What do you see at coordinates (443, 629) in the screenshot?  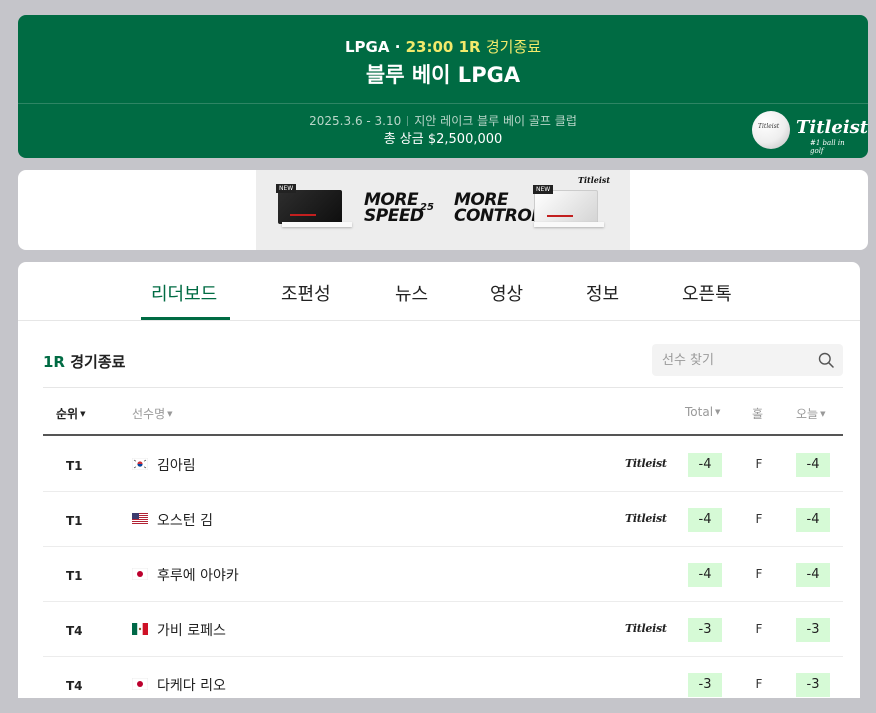 I see `leaderboard-row: T4 가비 로페스 Titleist -3 F -3` at bounding box center [443, 629].